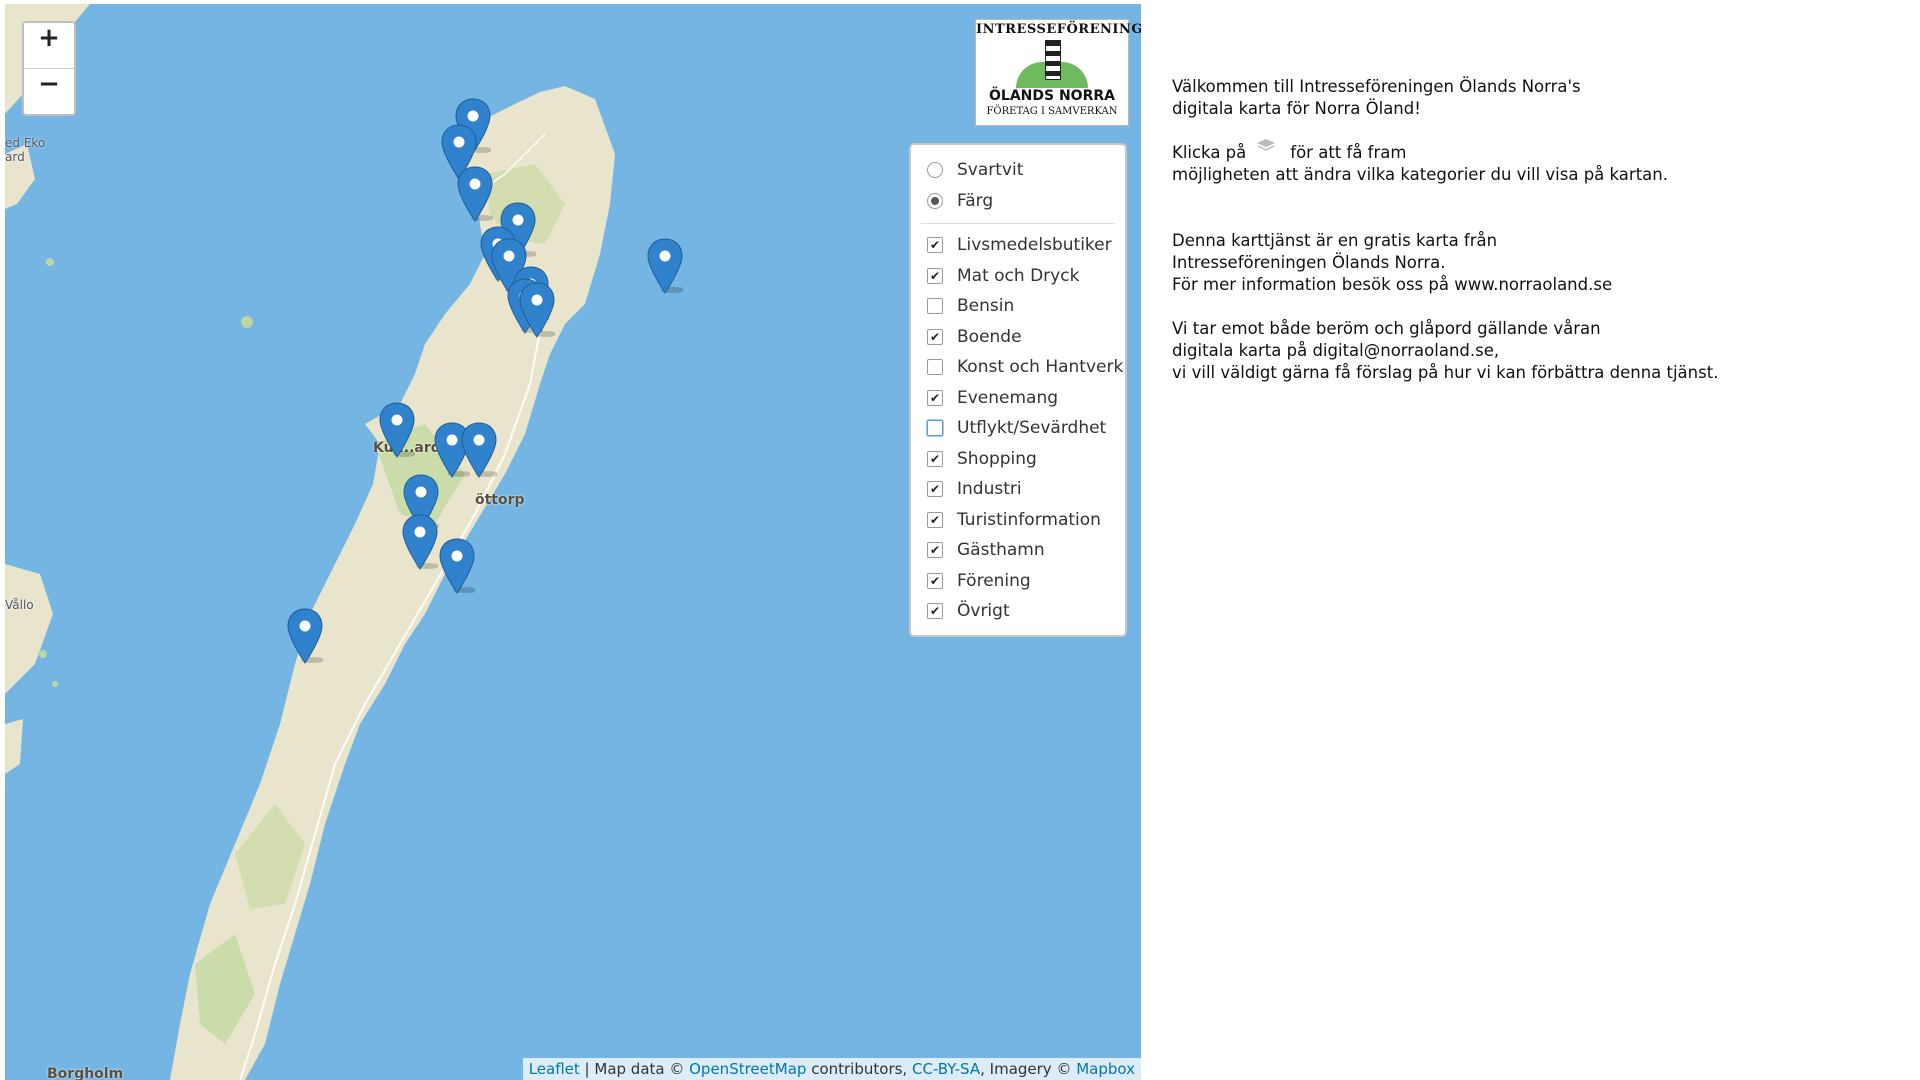 This screenshot has height=1080, width=1920. I want to click on welcome-line-2: digitala karta för Norra Öland!, so click(1296, 108).